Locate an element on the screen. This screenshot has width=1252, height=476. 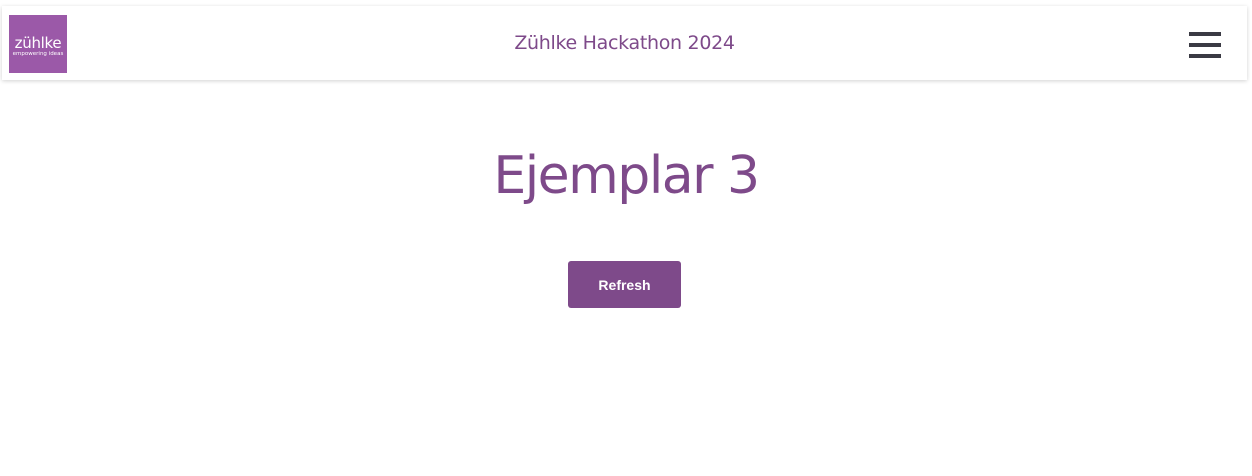
menu-bar-middle is located at coordinates (1205, 45).